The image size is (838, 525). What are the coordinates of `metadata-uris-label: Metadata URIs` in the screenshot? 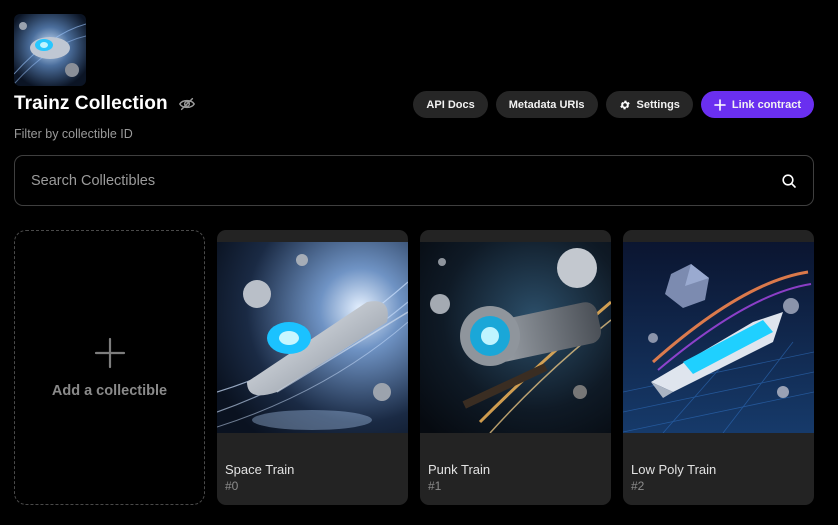 It's located at (546, 104).